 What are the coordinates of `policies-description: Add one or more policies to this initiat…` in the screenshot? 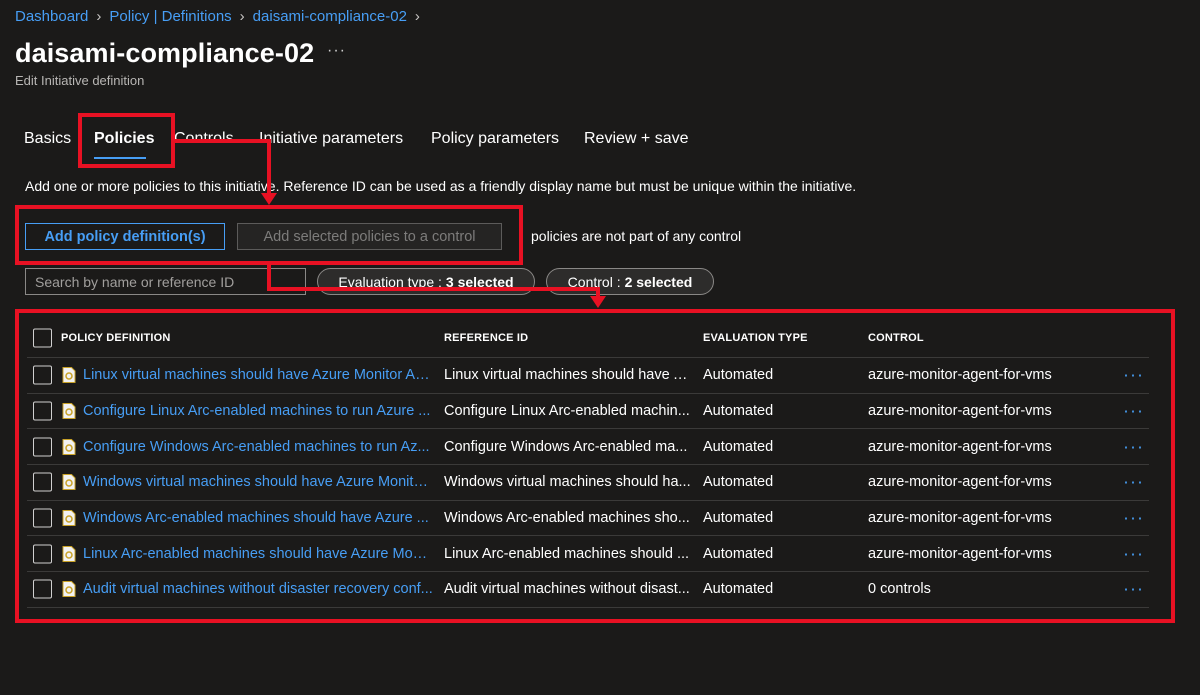 It's located at (441, 186).